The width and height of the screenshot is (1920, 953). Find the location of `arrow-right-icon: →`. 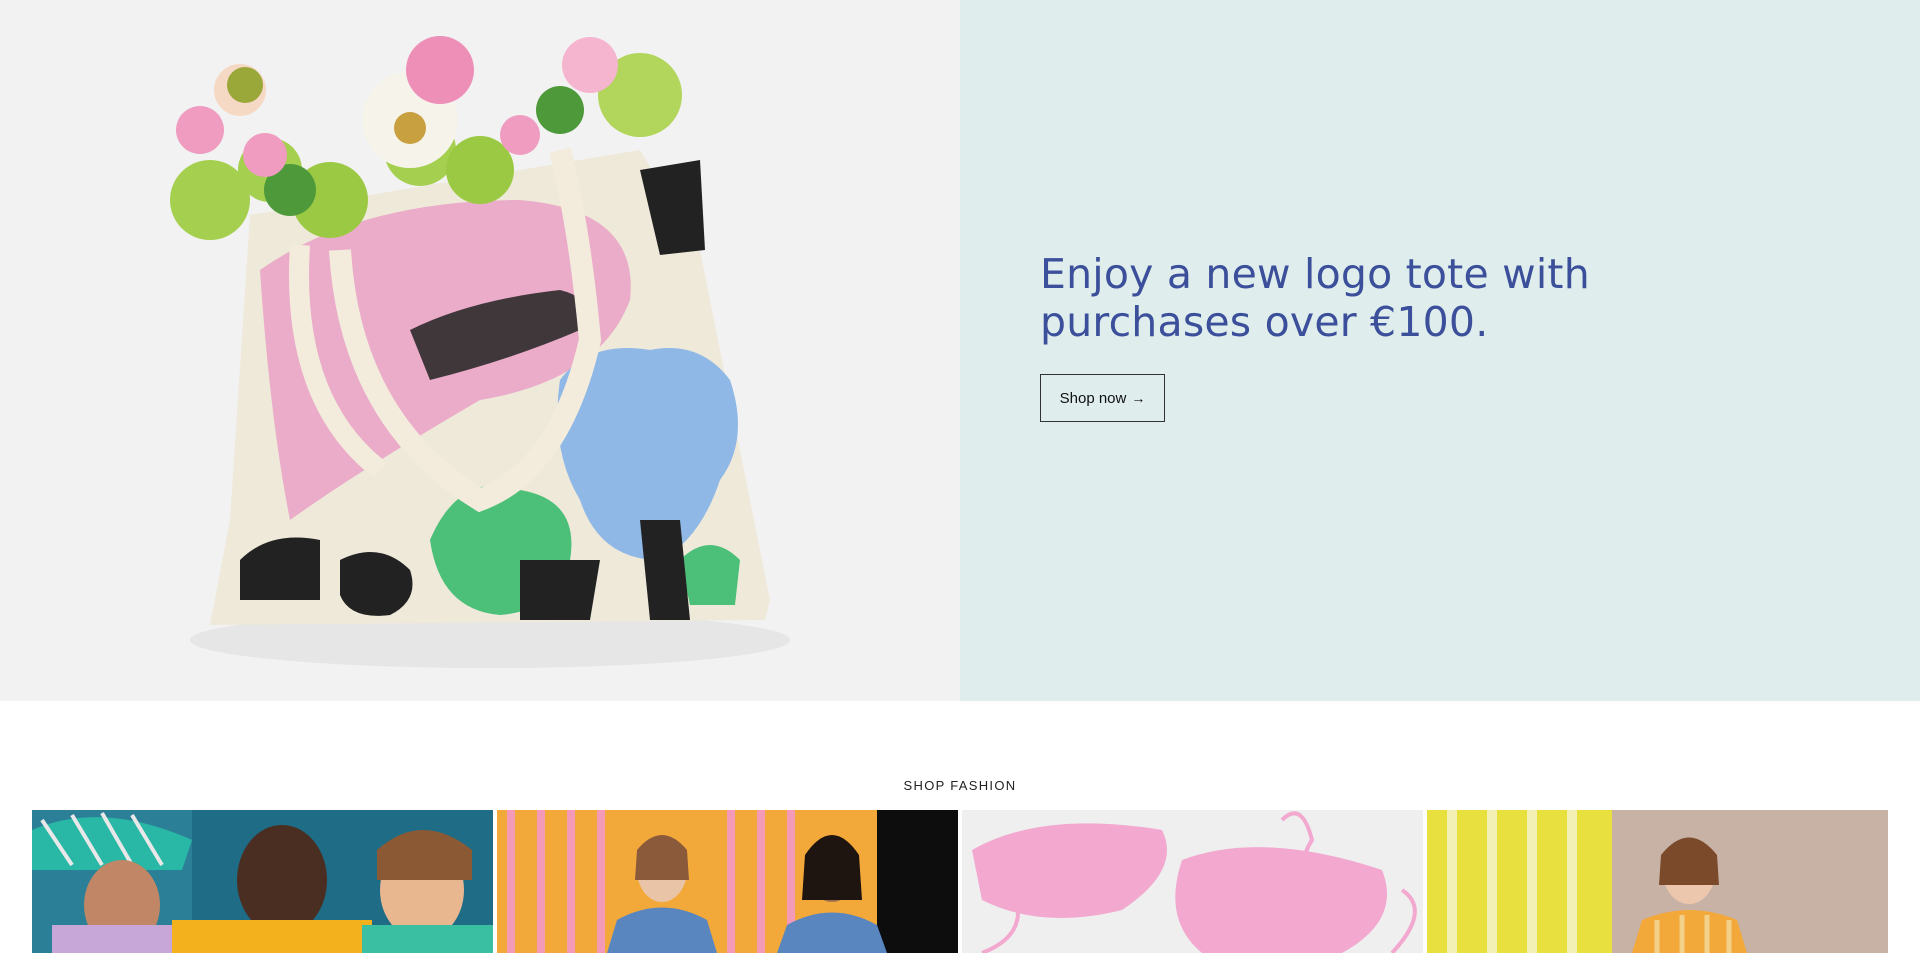

arrow-right-icon: → is located at coordinates (1138, 398).